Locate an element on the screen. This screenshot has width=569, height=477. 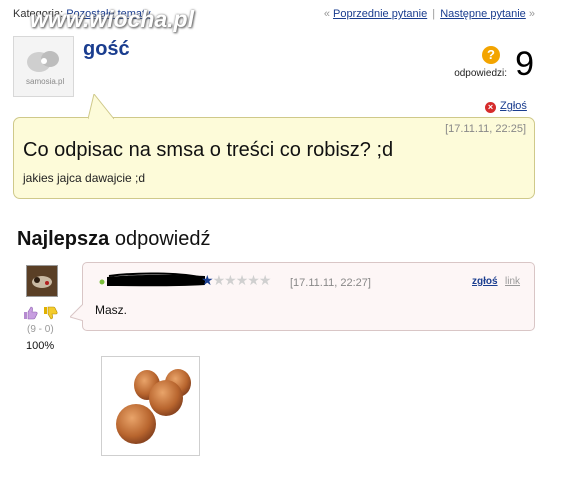
avatar-image-icon is located at coordinates (42, 281).